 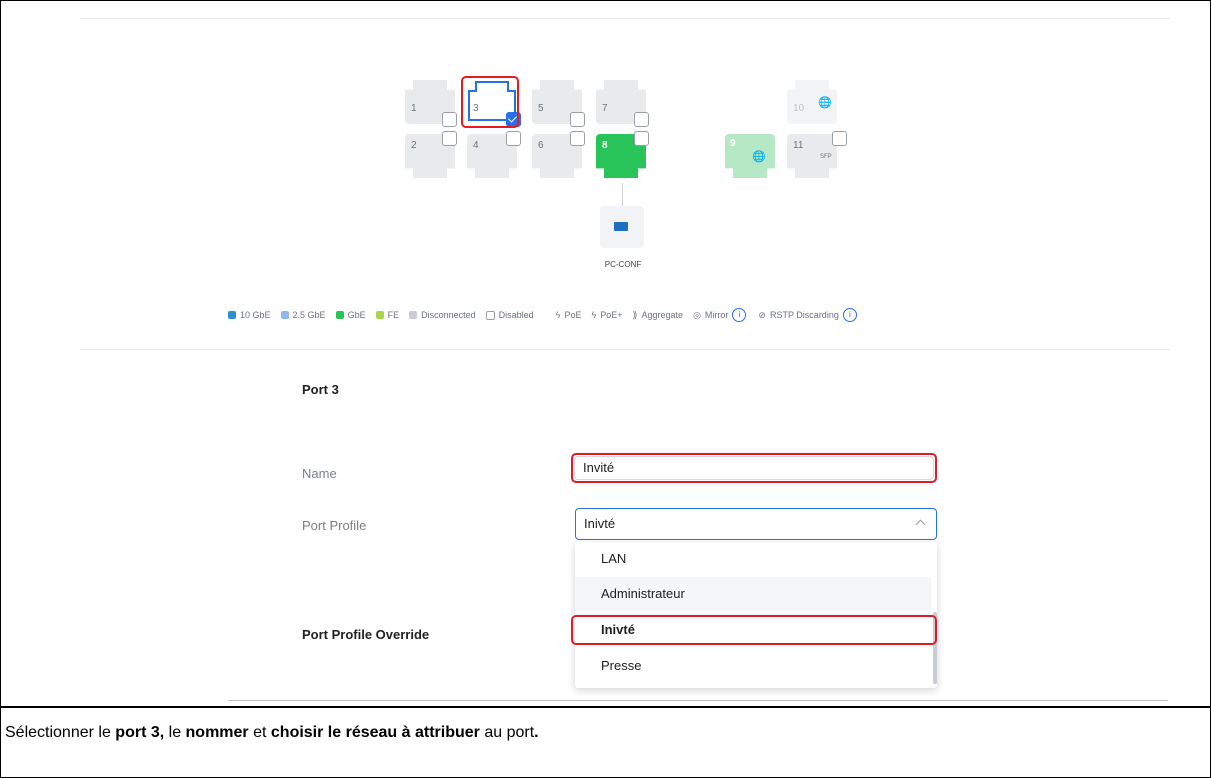 I want to click on legend-fe: FE, so click(x=393, y=315).